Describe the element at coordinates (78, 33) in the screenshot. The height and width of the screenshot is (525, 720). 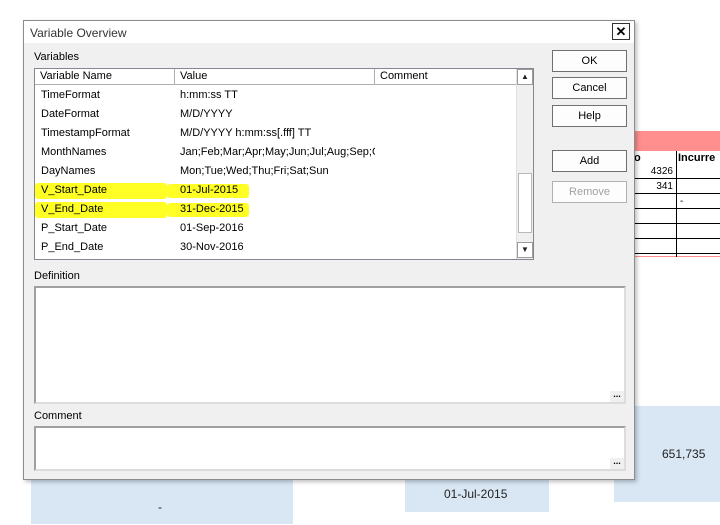
I see `dialog-title: Variable Overview` at that location.